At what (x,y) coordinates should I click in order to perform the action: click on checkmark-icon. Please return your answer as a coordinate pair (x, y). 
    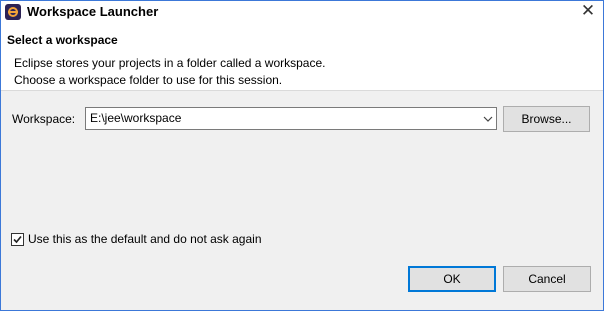
    Looking at the image, I should click on (17, 239).